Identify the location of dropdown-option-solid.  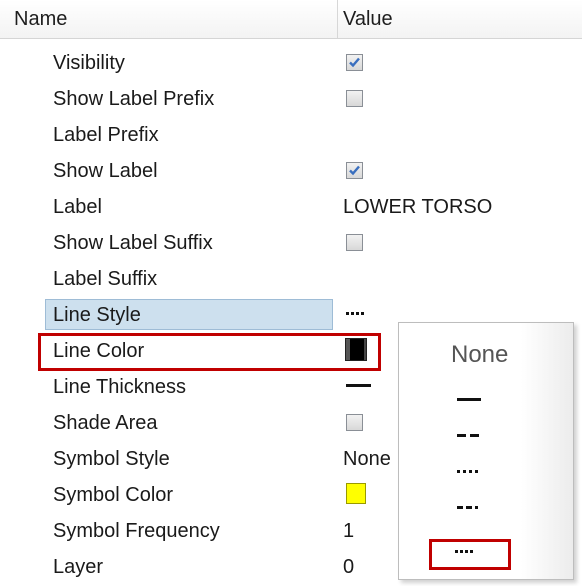
(487, 399).